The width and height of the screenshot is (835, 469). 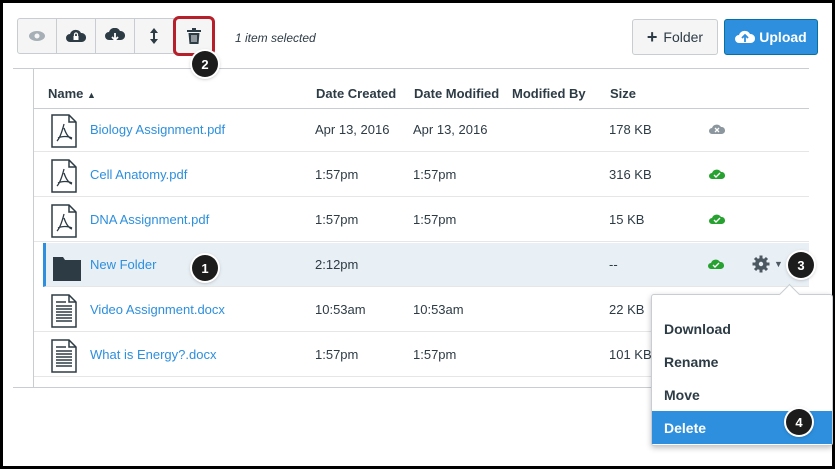 I want to click on trash-icon, so click(x=194, y=36).